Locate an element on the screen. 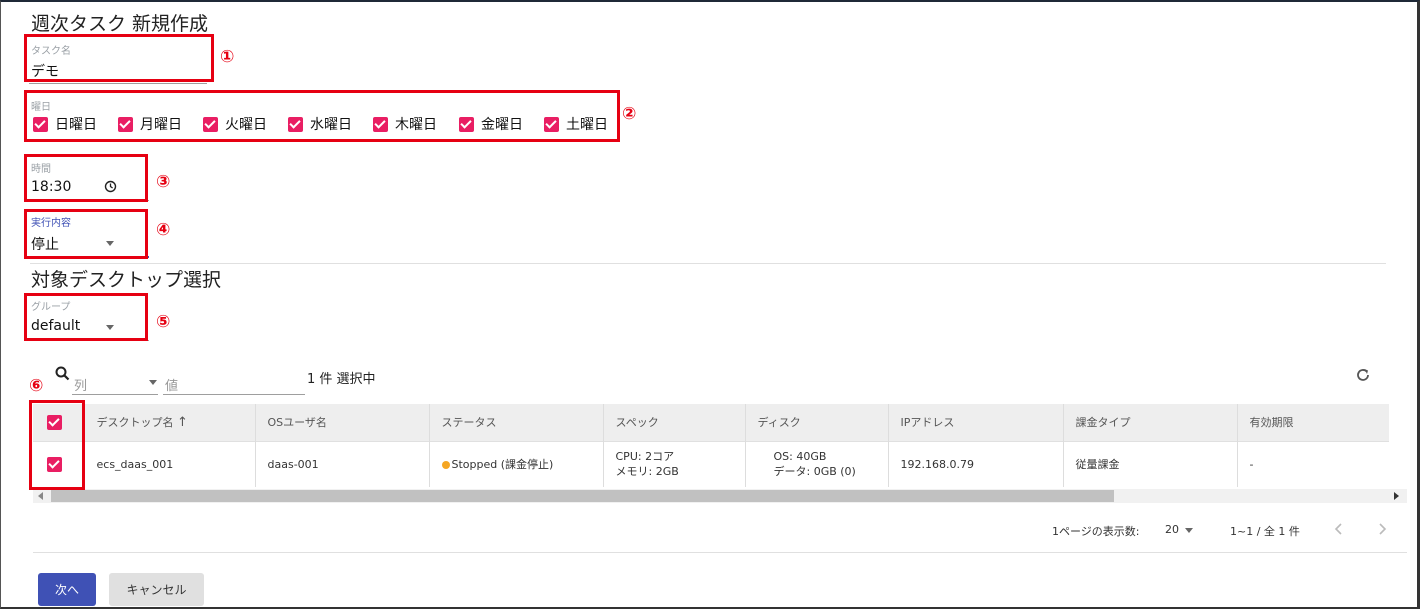 This screenshot has height=609, width=1420. cancel-button: キャンセル is located at coordinates (156, 589).